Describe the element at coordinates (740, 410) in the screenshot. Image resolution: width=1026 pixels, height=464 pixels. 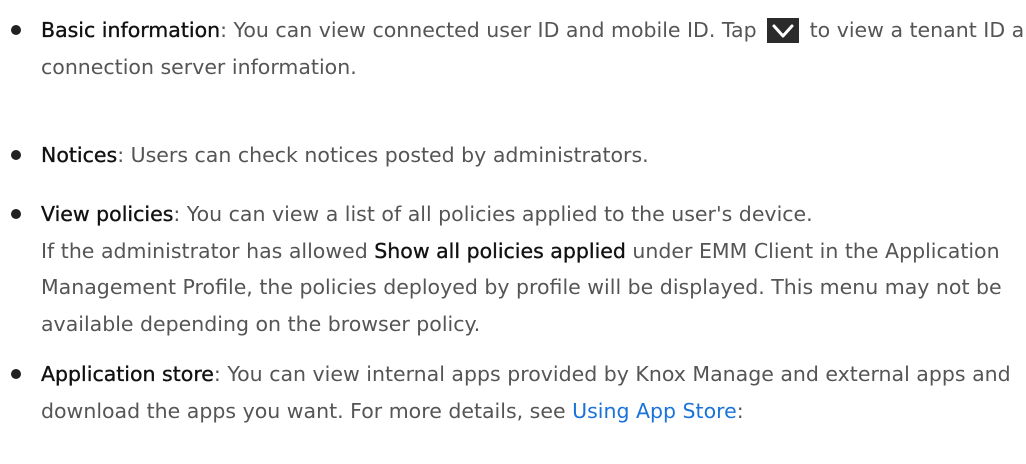
I see `item-text: :` at that location.